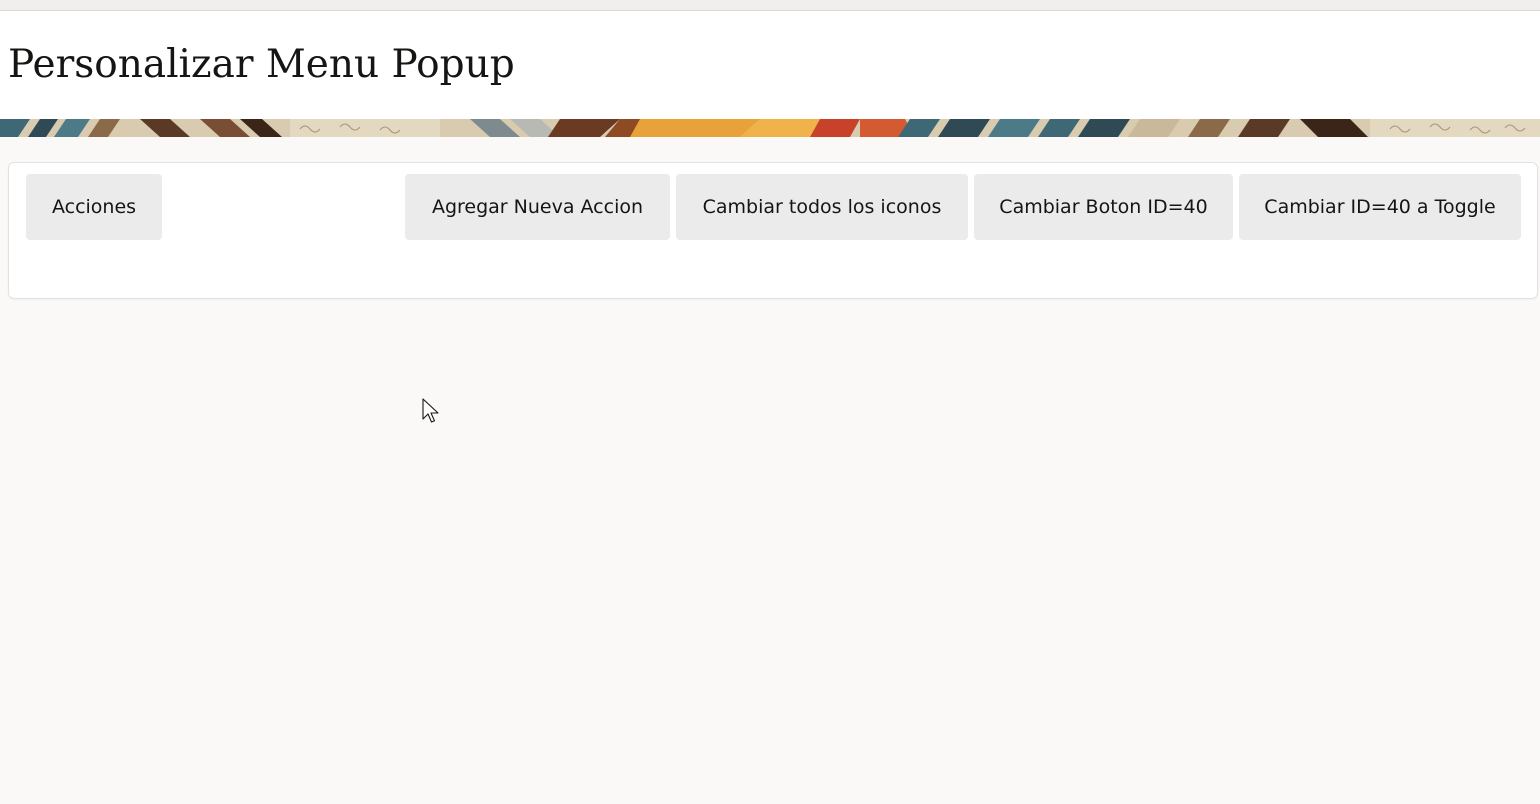  What do you see at coordinates (1380, 207) in the screenshot?
I see `cambiar-id40-toggle-button: Cambiar ID=40 a Toggle` at bounding box center [1380, 207].